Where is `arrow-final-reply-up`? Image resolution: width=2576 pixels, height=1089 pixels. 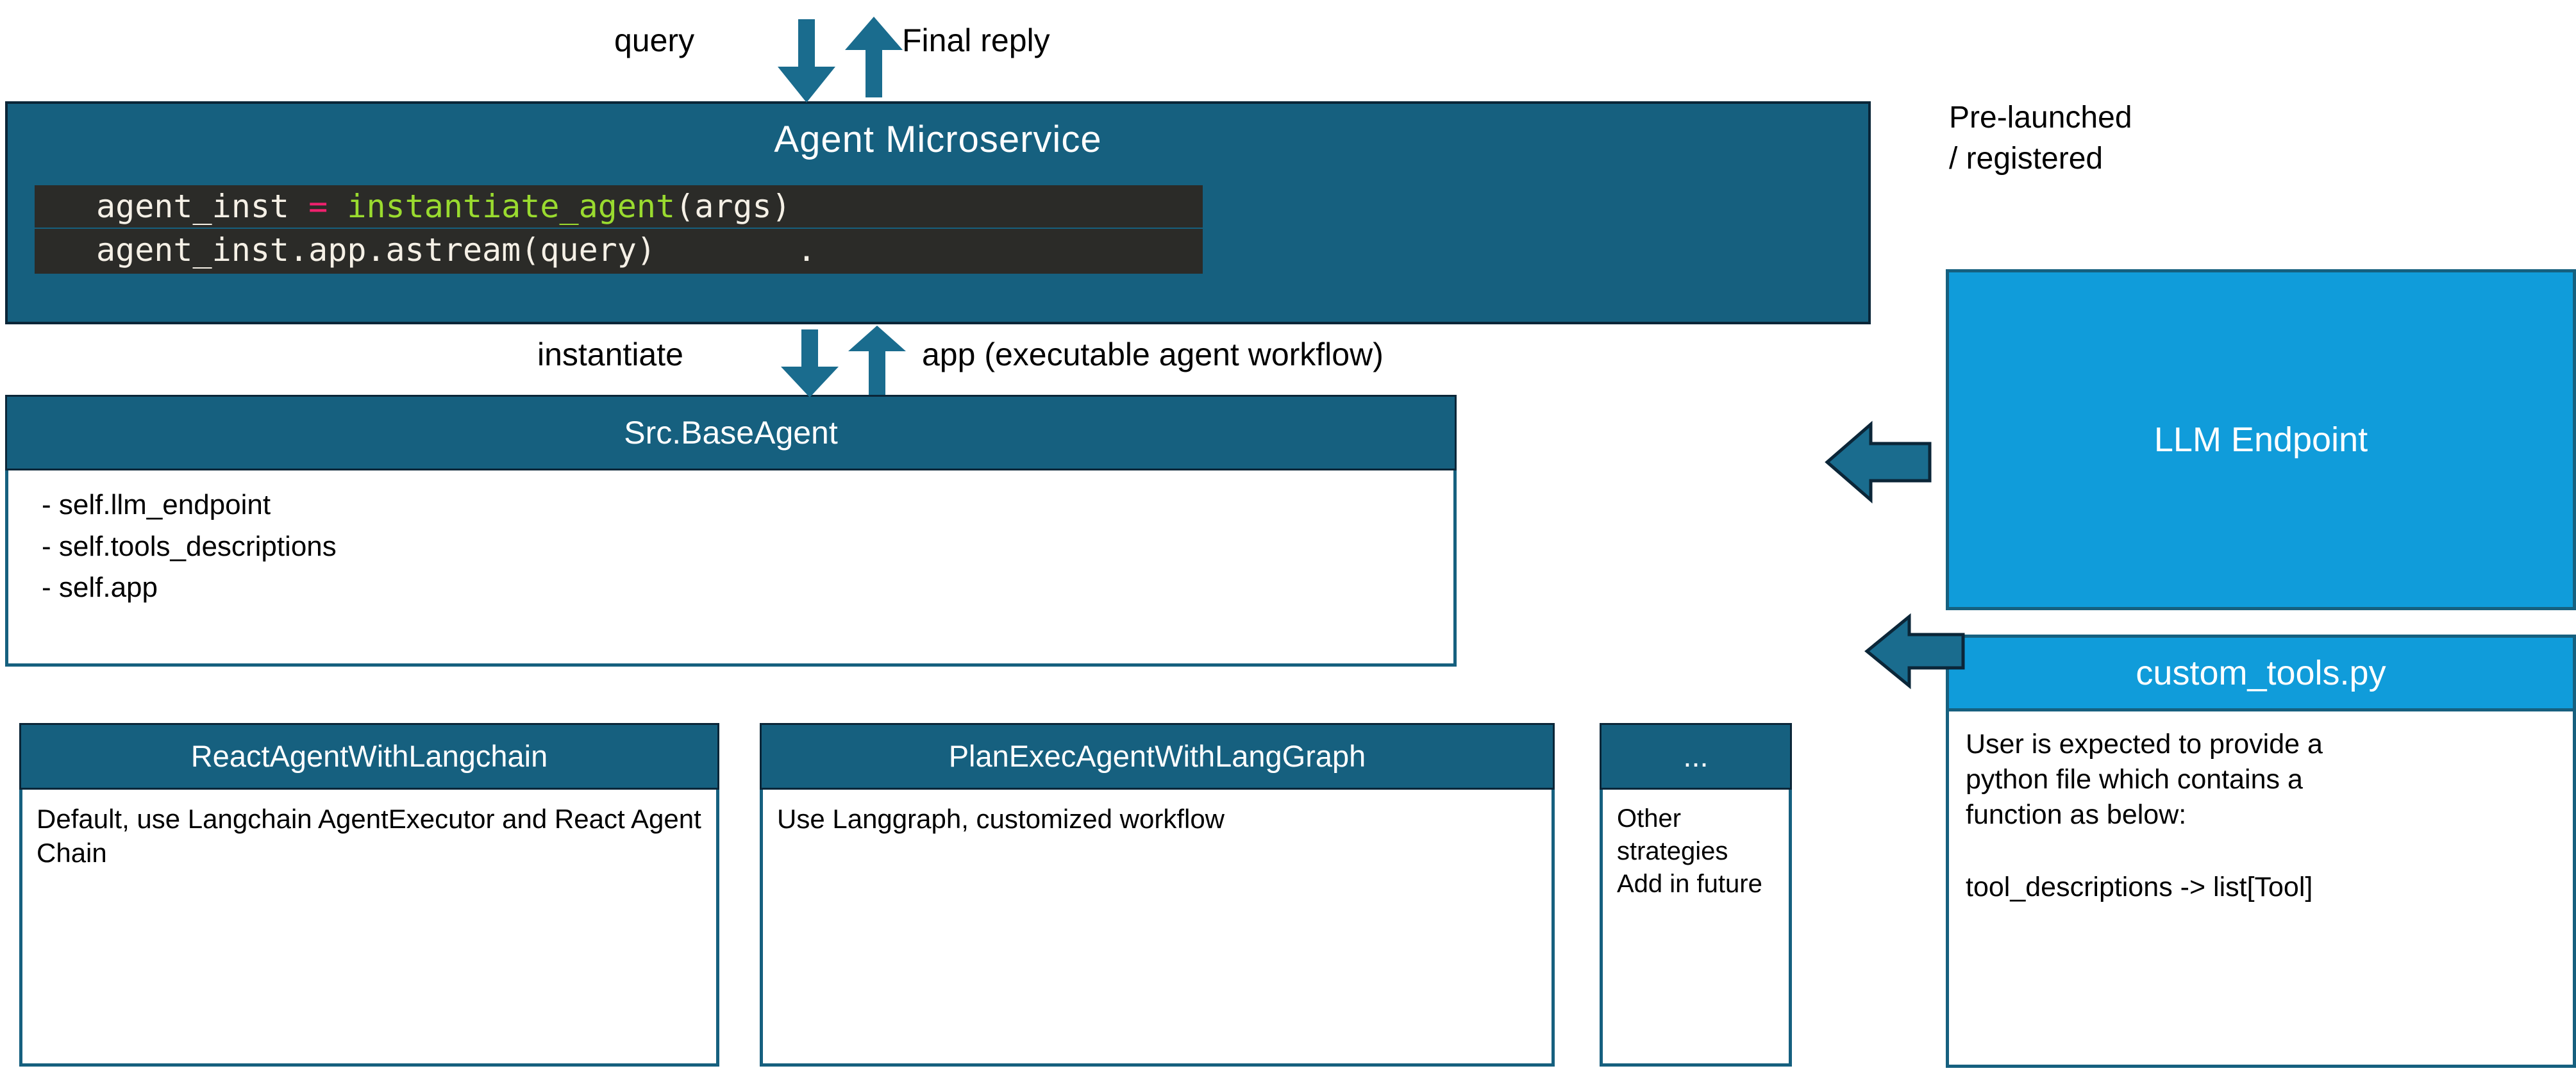 arrow-final-reply-up is located at coordinates (874, 57).